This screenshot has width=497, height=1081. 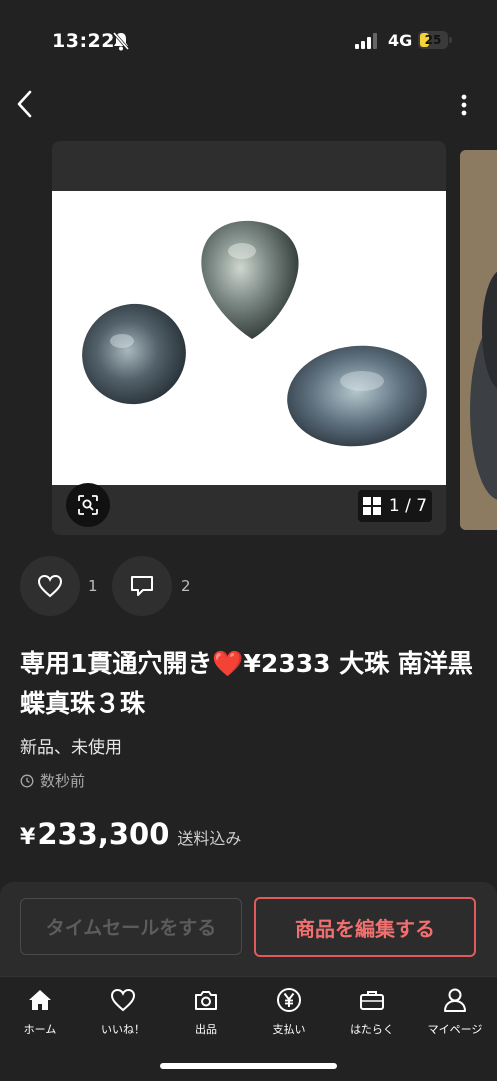 What do you see at coordinates (206, 1029) in the screenshot?
I see `tab-sell-label: 出品` at bounding box center [206, 1029].